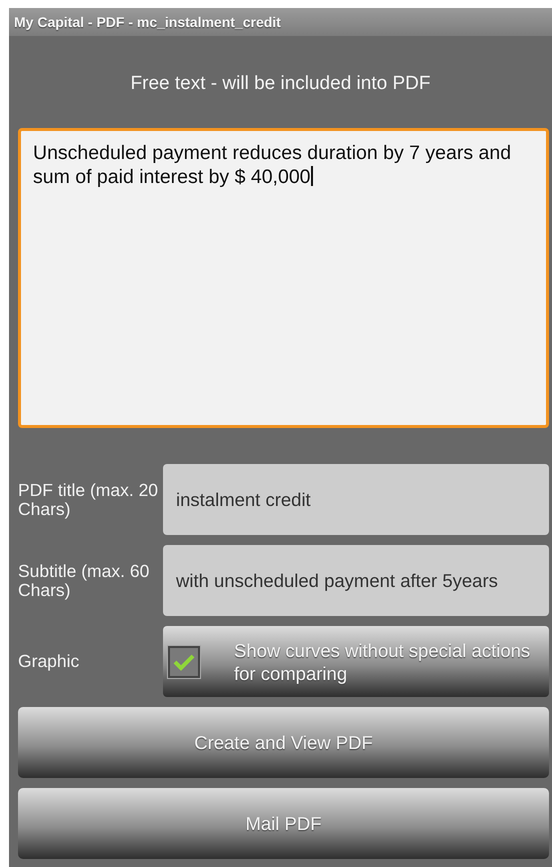 This screenshot has width=552, height=867. What do you see at coordinates (356, 580) in the screenshot?
I see `input-field: with unscheduled payment after 5years` at bounding box center [356, 580].